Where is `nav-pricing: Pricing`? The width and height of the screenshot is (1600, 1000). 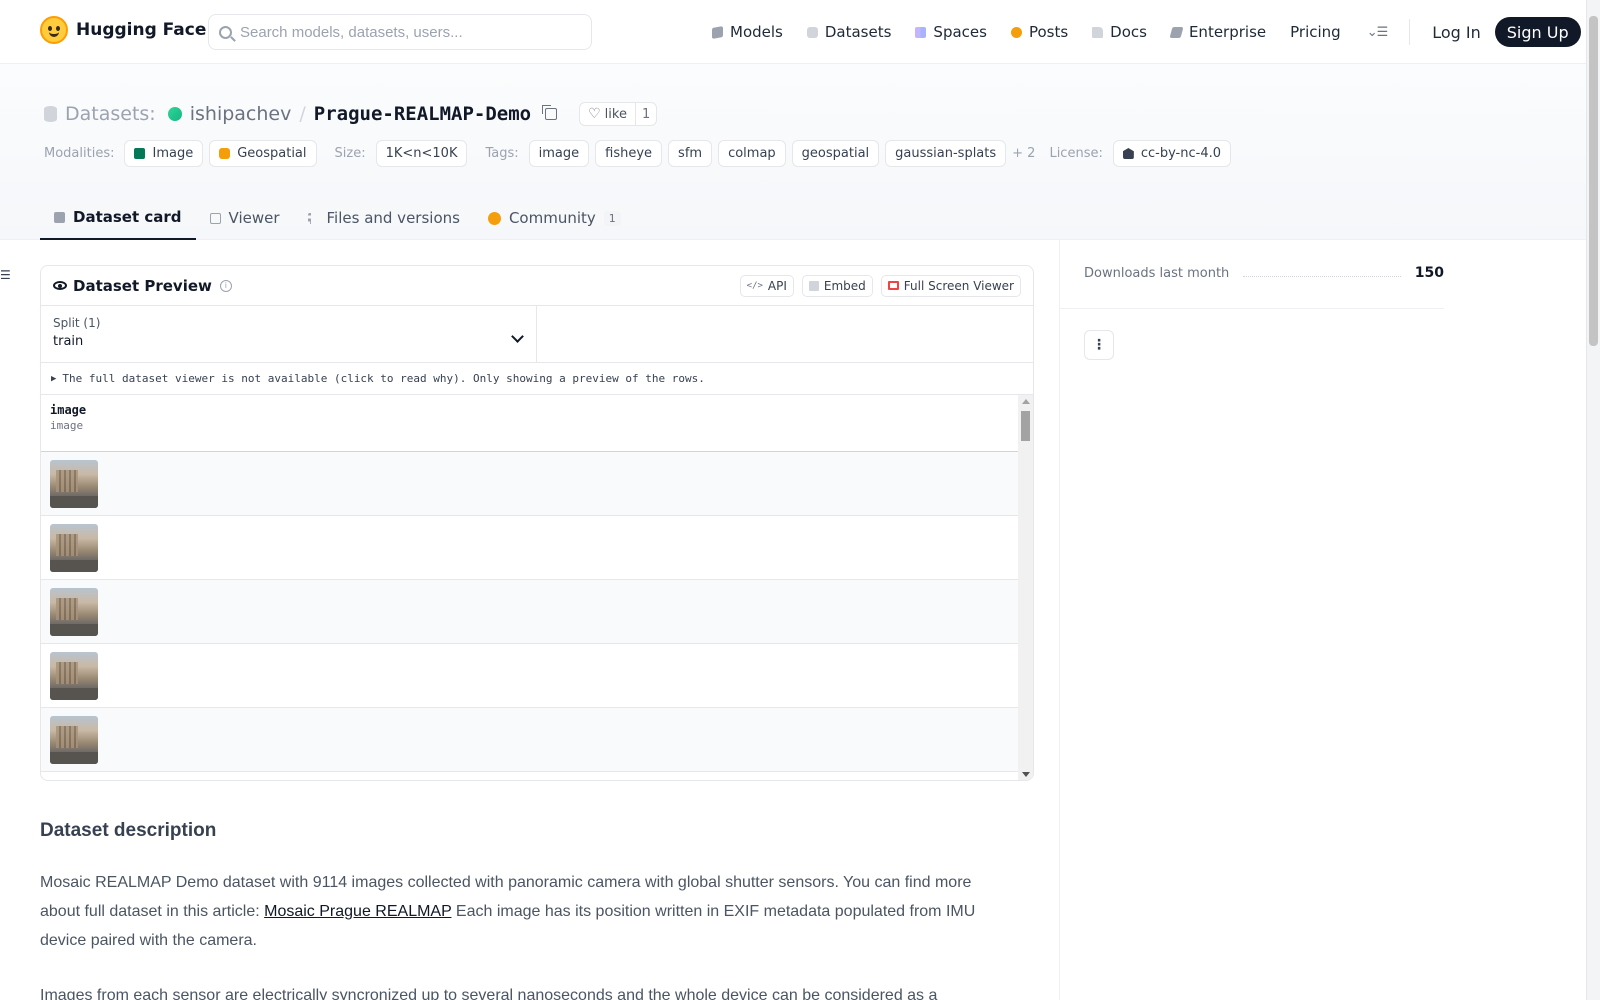 nav-pricing: Pricing is located at coordinates (1315, 32).